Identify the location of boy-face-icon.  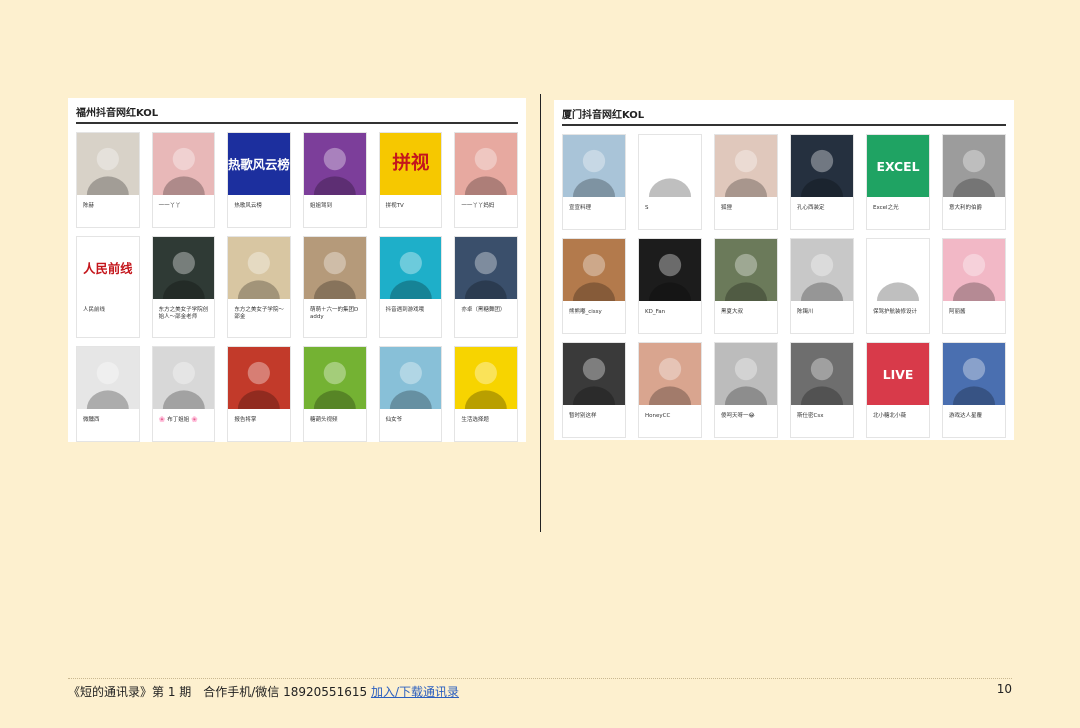
(486, 268).